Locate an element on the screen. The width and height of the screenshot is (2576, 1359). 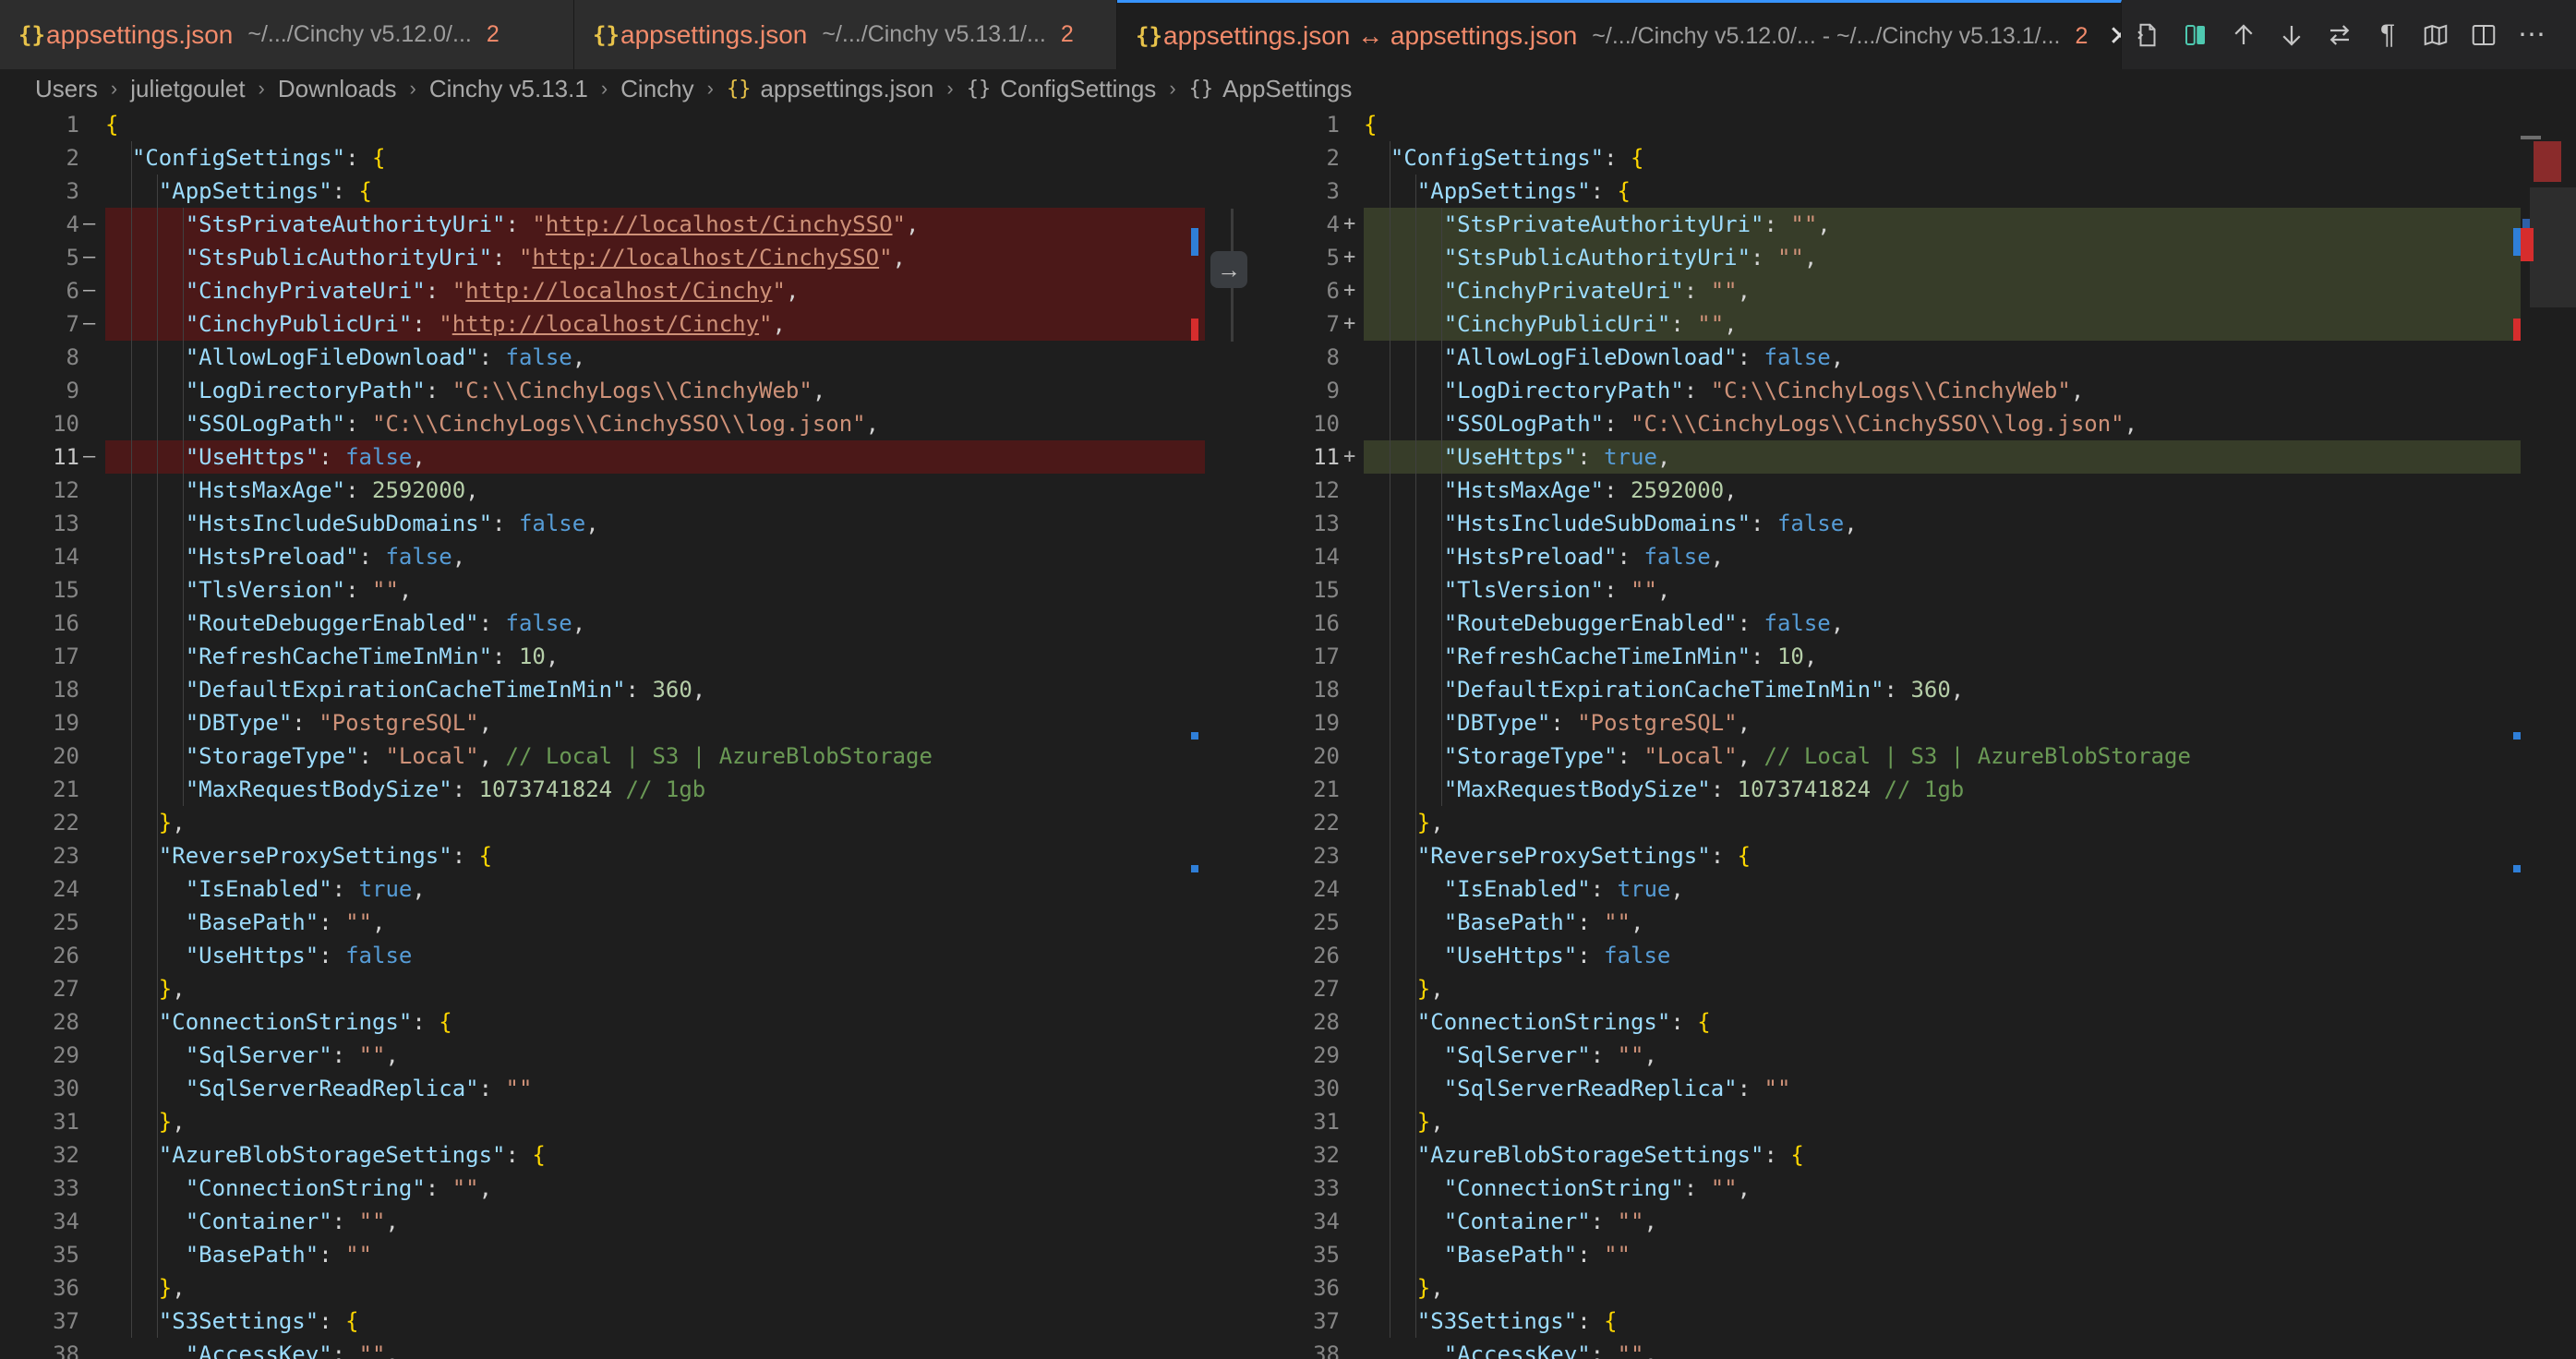
code-line: 4 + "StsPrivateAuthorityUri": "", is located at coordinates (1890, 225).